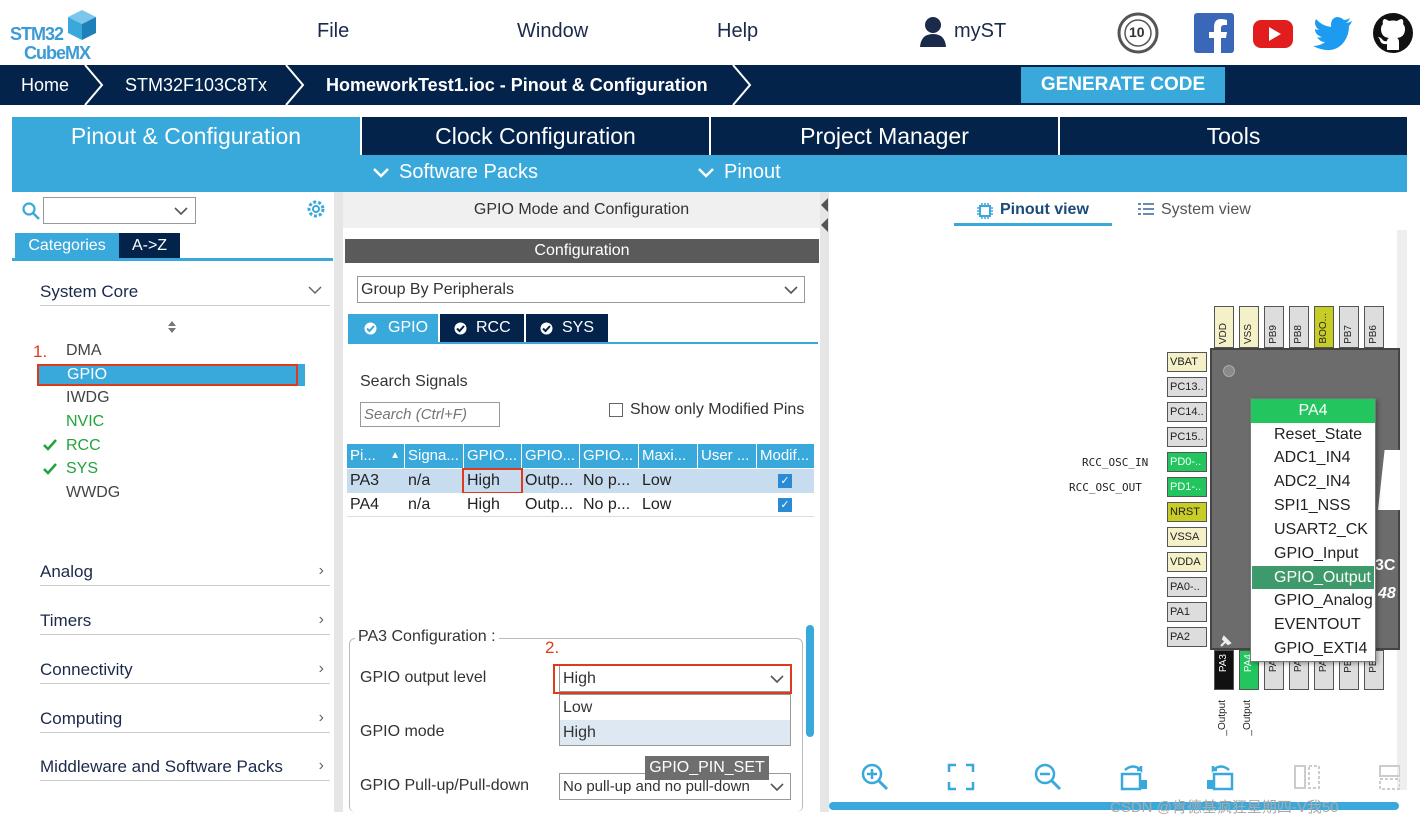  I want to click on context-item-gpio-analog: GPIO_Analog, so click(1313, 600).